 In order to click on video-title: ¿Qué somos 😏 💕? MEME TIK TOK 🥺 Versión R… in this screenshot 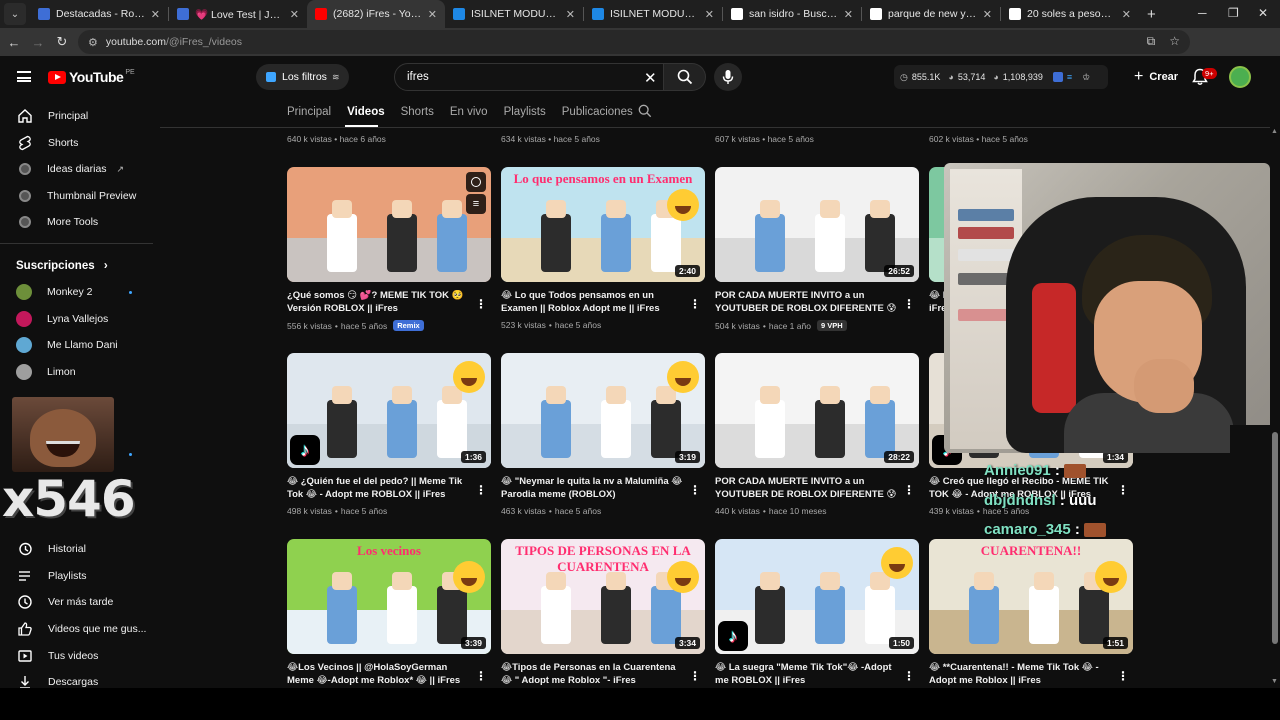, I will do `click(381, 302)`.